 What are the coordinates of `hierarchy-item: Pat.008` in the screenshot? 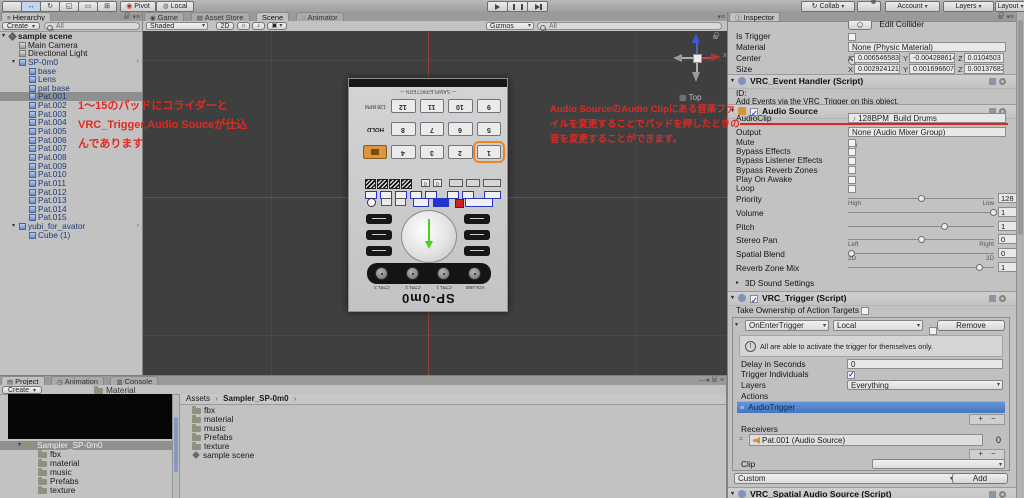 It's located at (71, 157).